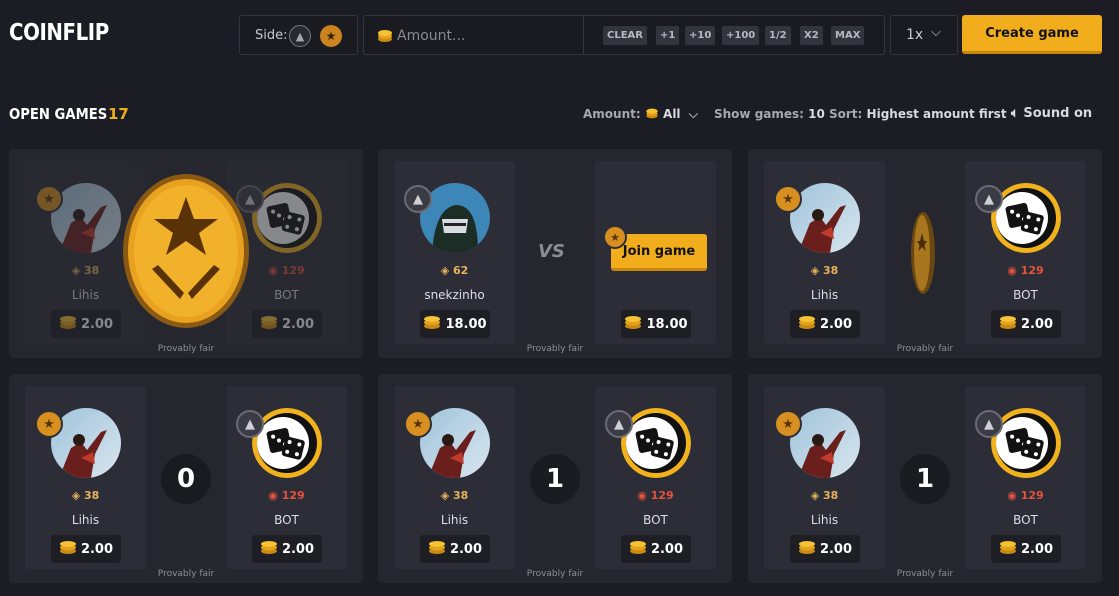 This screenshot has height=596, width=1119. What do you see at coordinates (924, 35) in the screenshot?
I see `multiplier-select: 1x ⌵` at bounding box center [924, 35].